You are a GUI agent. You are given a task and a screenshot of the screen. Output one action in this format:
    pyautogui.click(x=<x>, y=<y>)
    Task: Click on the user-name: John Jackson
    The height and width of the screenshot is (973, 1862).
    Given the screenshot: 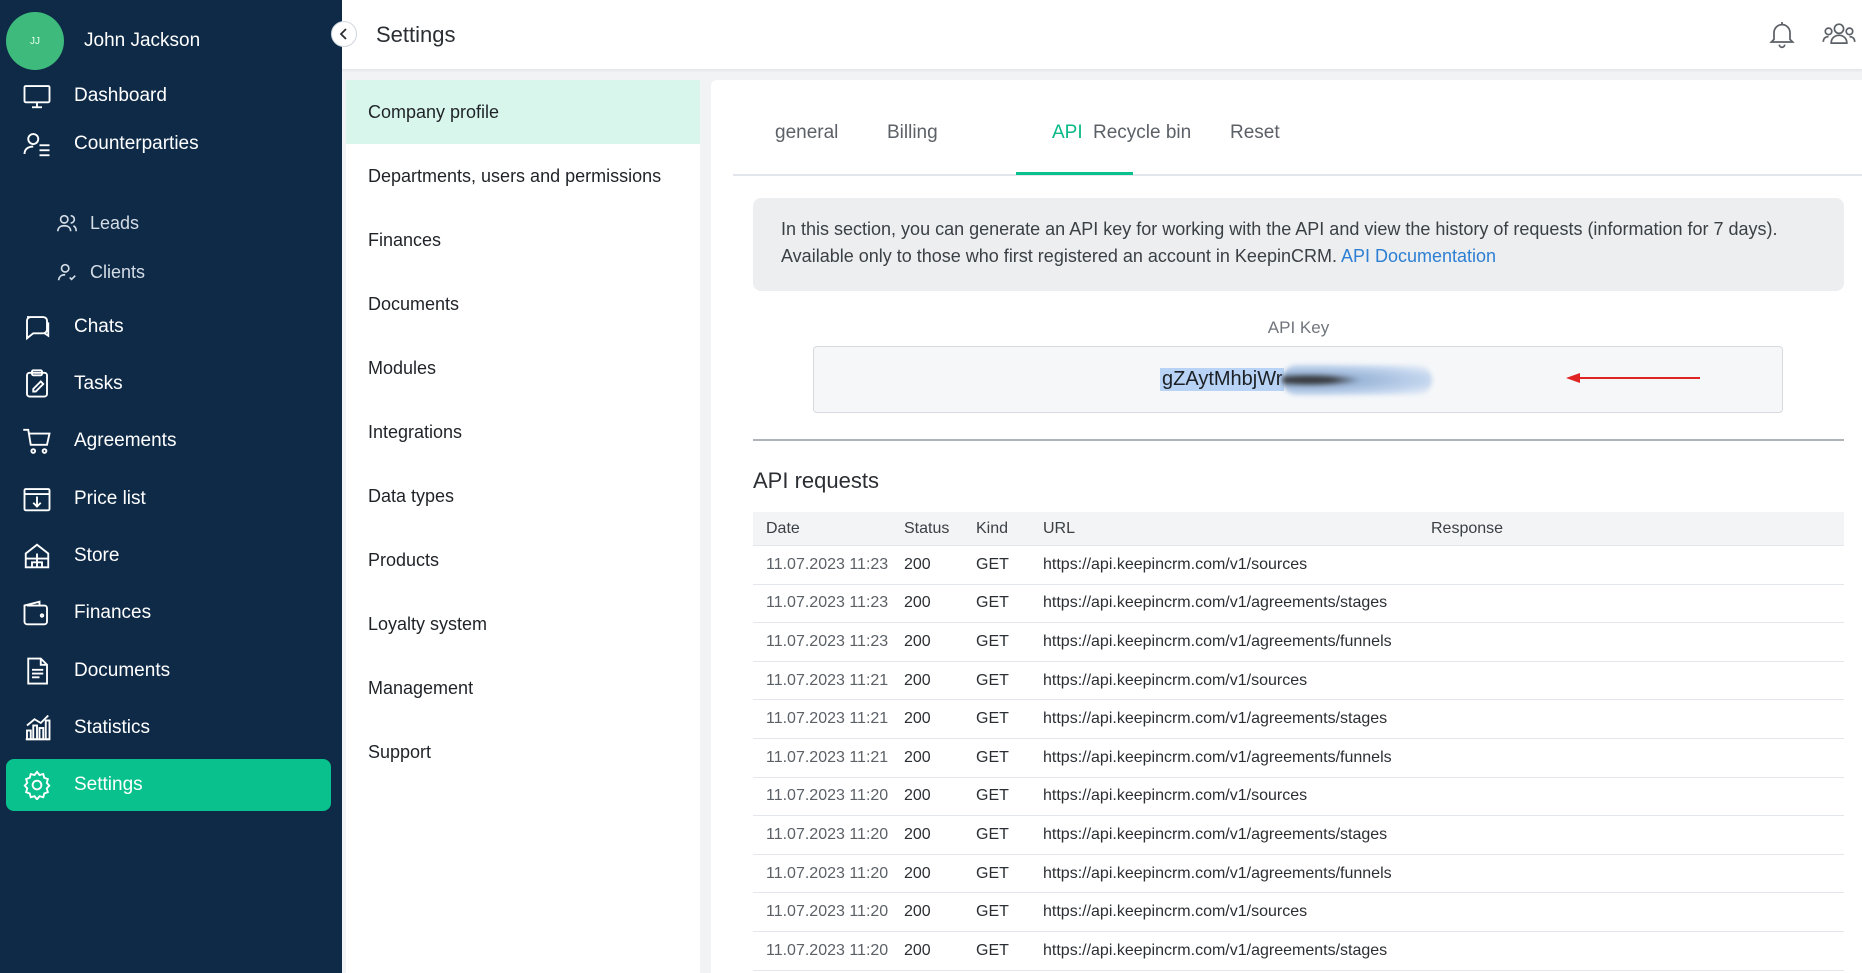 What is the action you would take?
    pyautogui.click(x=142, y=41)
    